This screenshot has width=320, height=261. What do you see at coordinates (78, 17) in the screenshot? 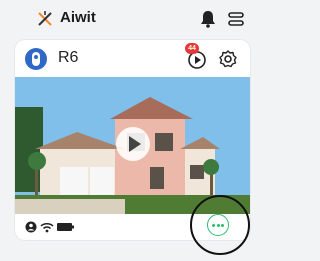
I see `brand-name: Aiwit` at bounding box center [78, 17].